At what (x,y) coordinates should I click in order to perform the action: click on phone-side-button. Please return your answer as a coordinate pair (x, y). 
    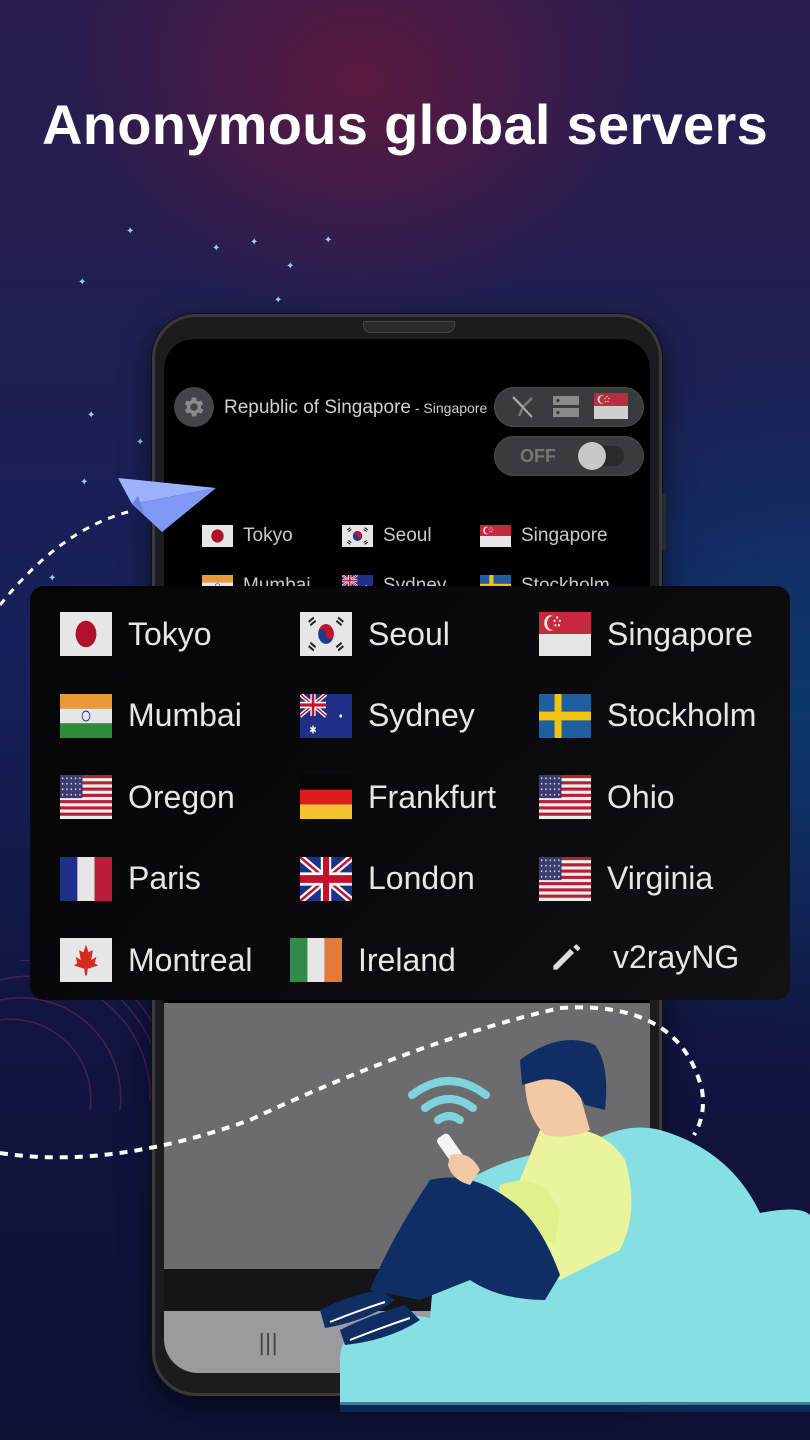
    Looking at the image, I should click on (664, 522).